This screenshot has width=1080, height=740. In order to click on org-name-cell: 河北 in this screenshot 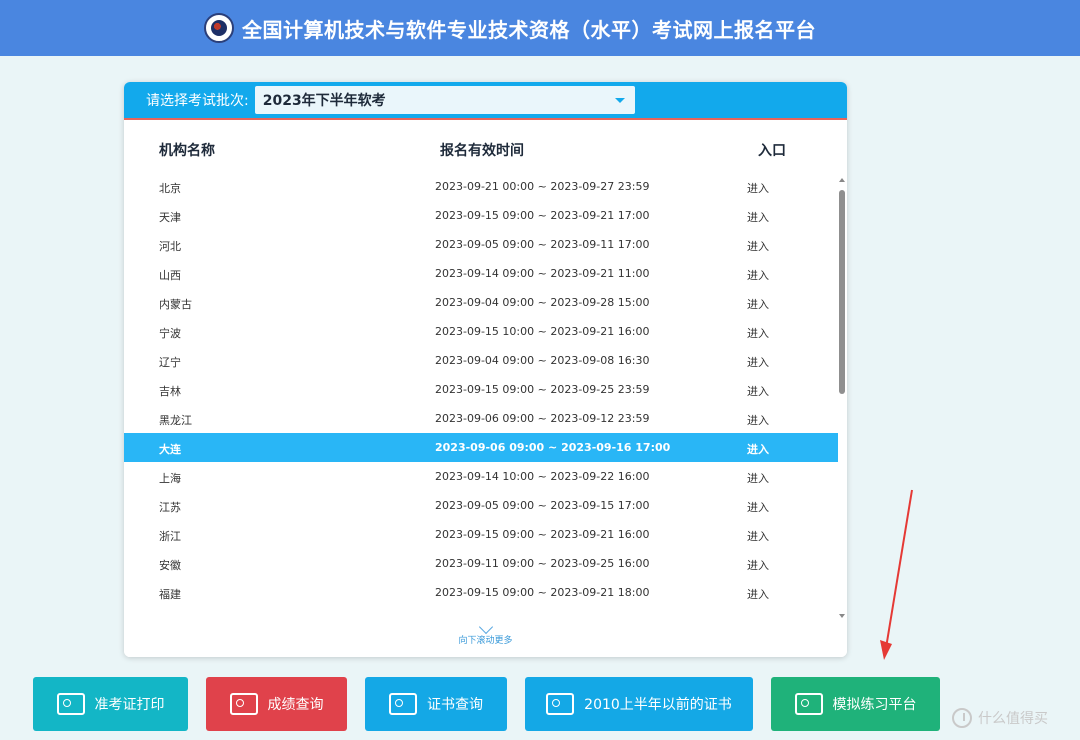, I will do `click(170, 246)`.